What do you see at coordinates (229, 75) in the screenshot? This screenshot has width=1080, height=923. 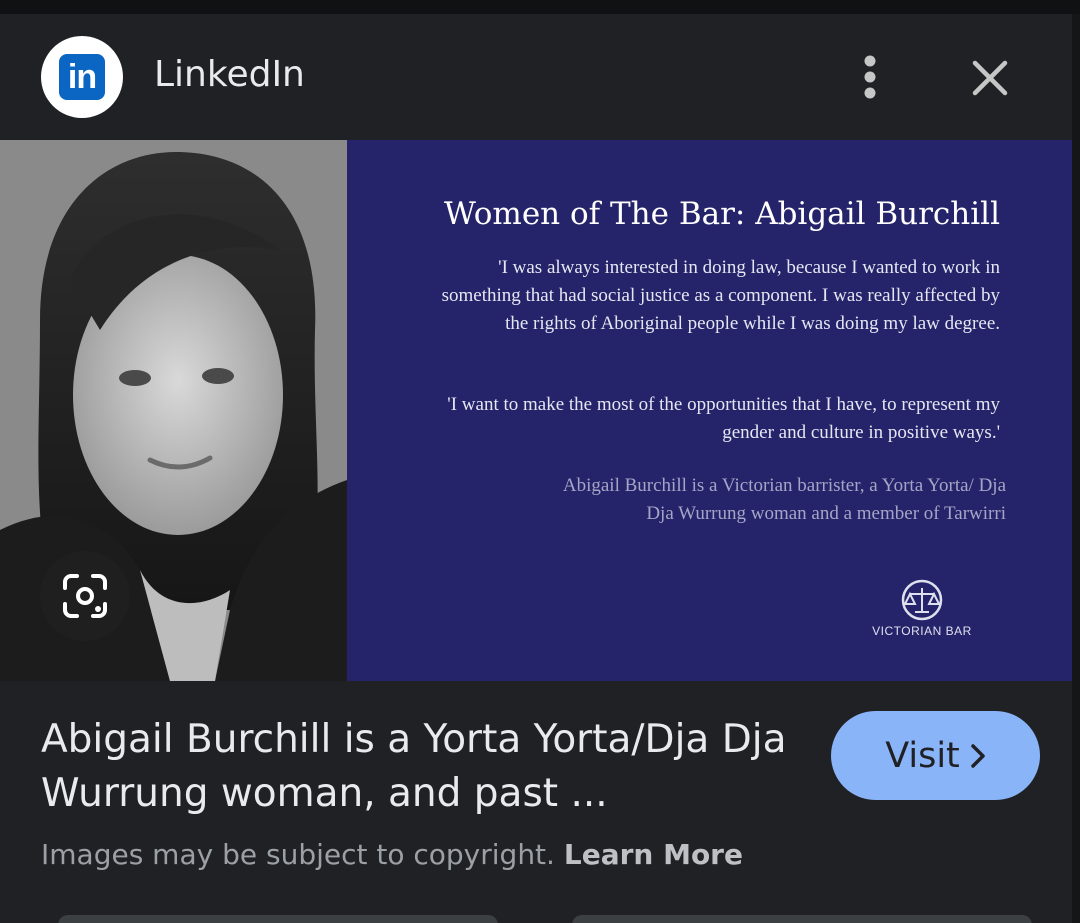 I see `source-name: LinkedIn` at bounding box center [229, 75].